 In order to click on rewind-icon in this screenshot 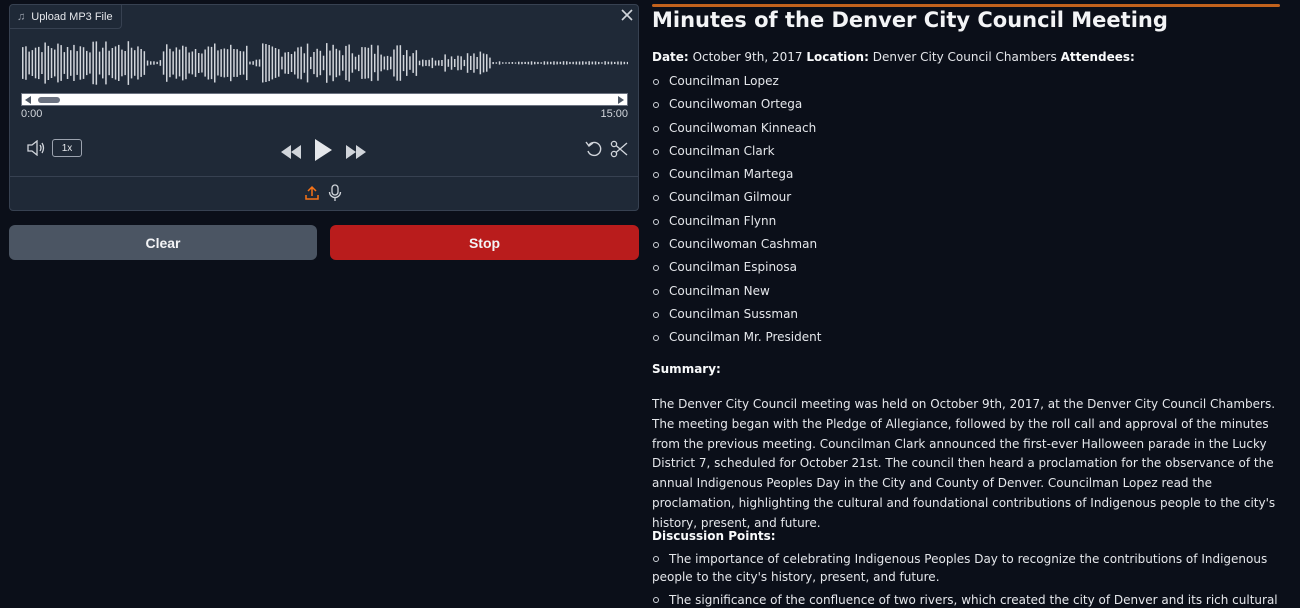, I will do `click(291, 152)`.